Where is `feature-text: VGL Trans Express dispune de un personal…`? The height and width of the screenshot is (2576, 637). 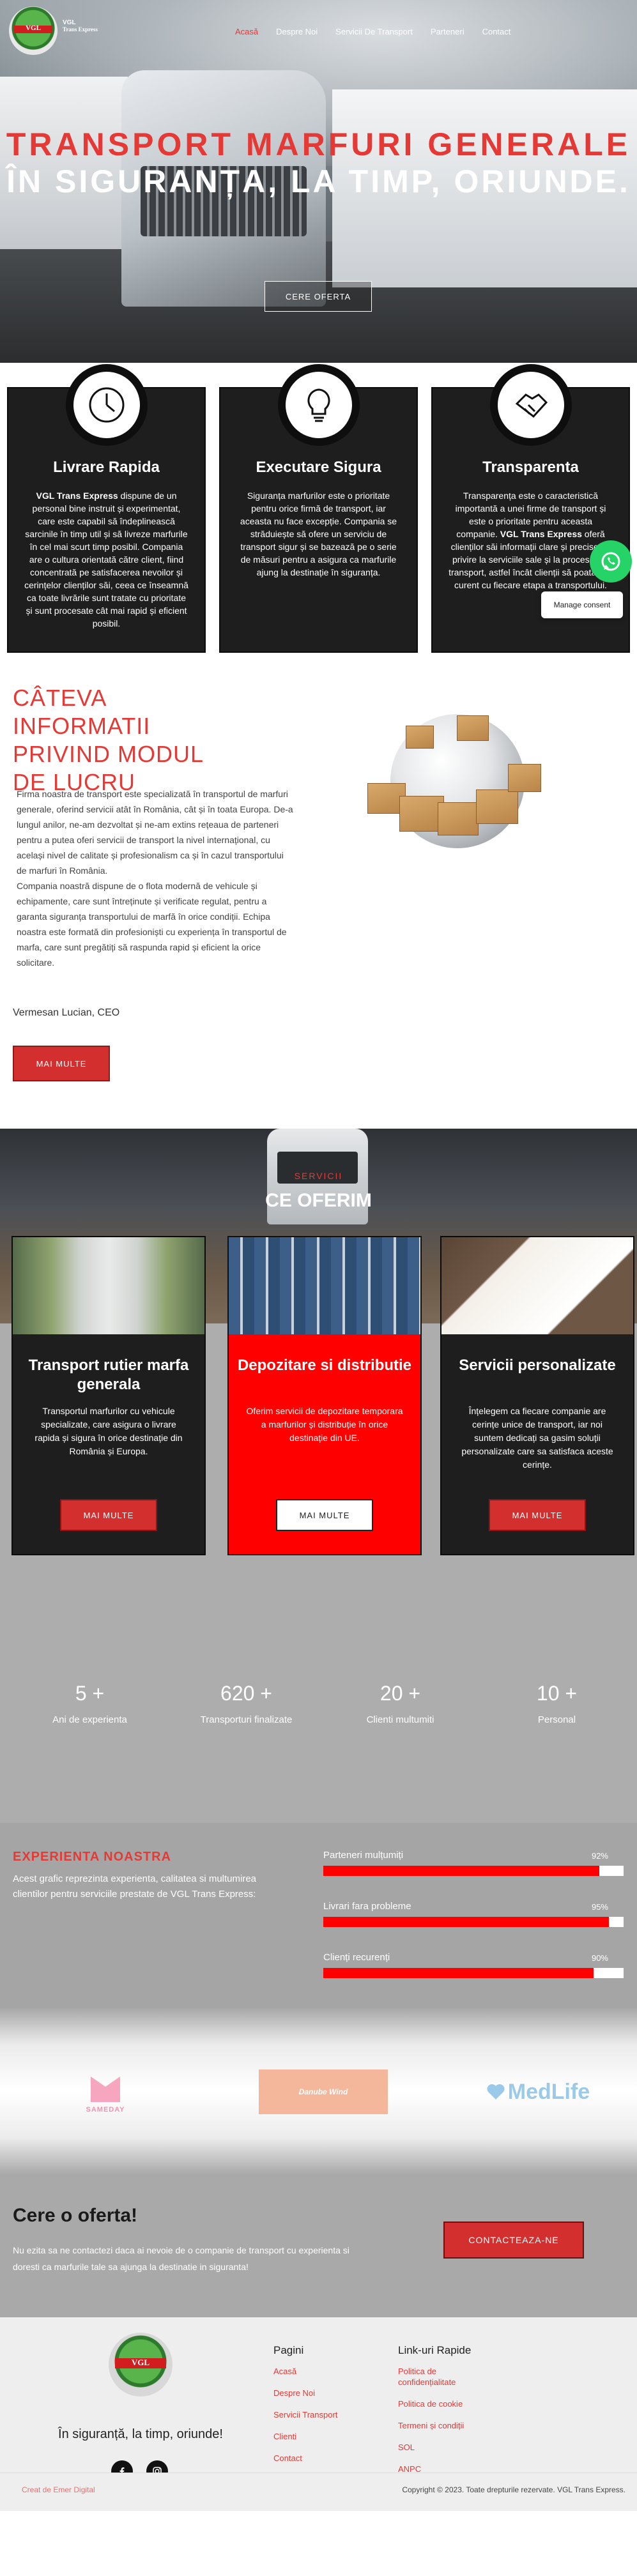 feature-text: VGL Trans Express dispune de un personal… is located at coordinates (106, 560).